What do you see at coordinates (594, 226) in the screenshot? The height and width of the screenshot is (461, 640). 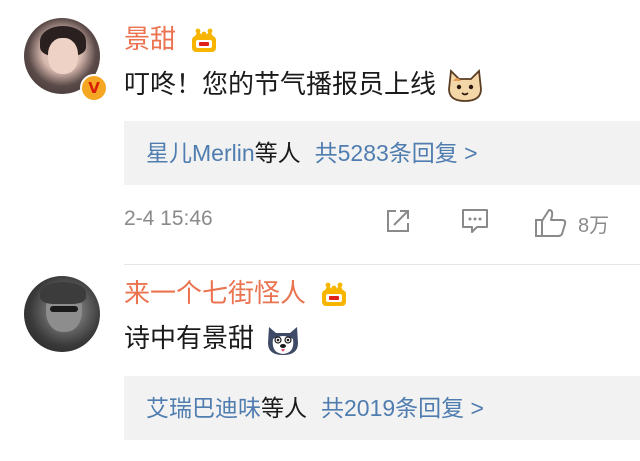 I see `like-count: 8万` at bounding box center [594, 226].